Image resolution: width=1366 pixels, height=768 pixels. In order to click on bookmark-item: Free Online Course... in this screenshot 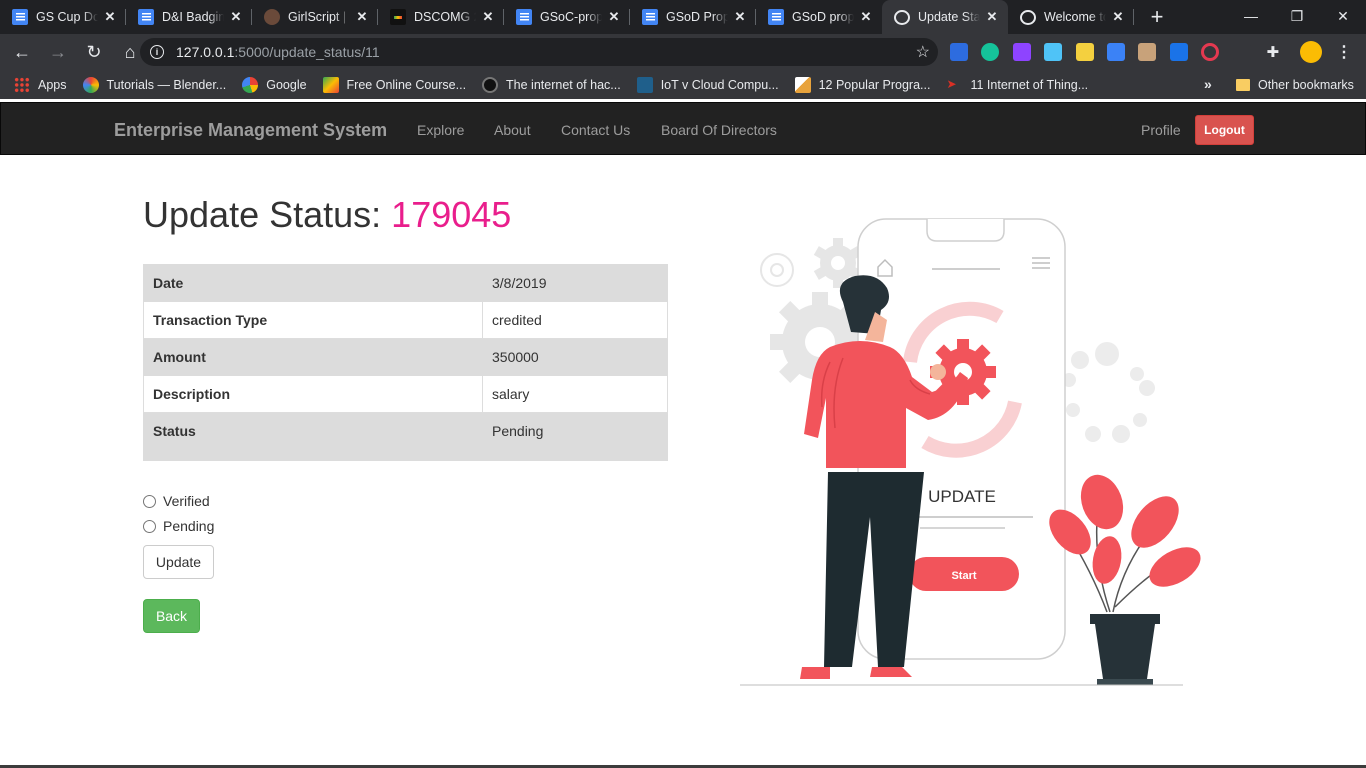, I will do `click(394, 84)`.